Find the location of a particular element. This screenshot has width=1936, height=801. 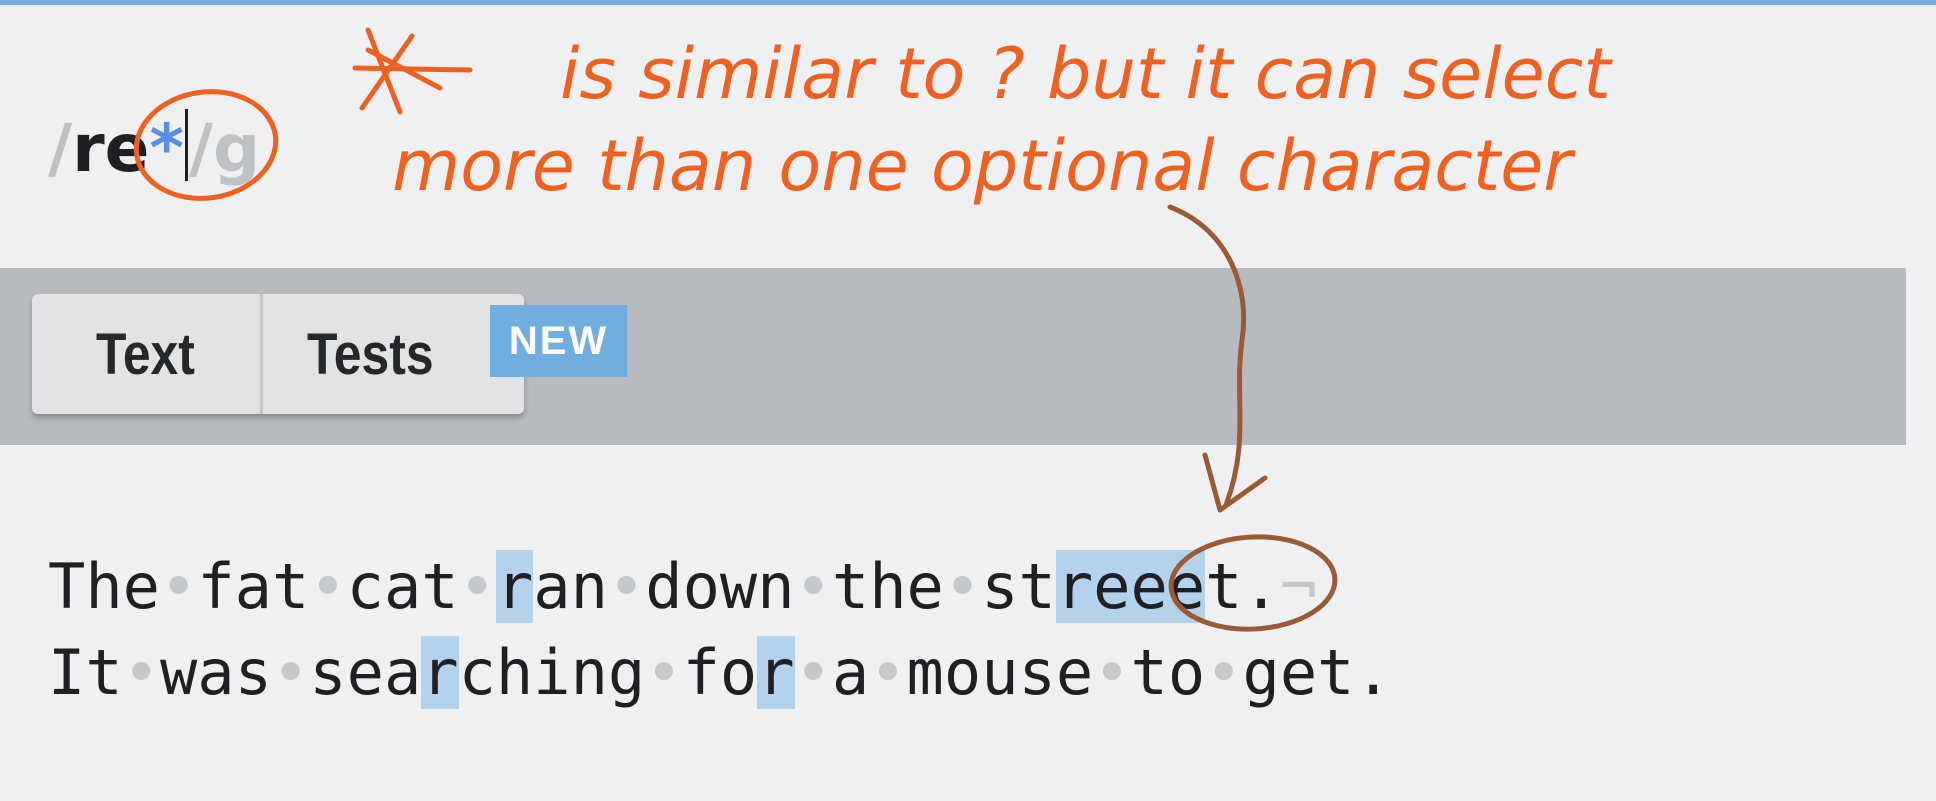

text-segment: a is located at coordinates (850, 672).